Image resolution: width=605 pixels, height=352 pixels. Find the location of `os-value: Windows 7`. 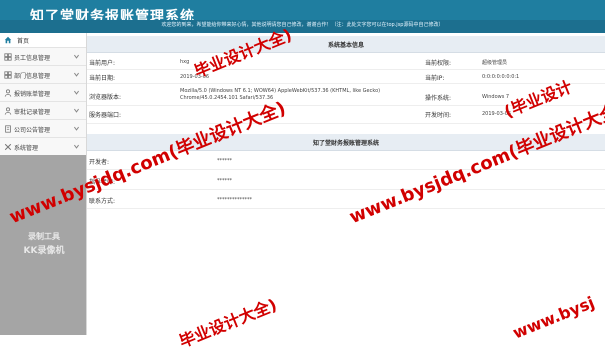

os-value: Windows 7 is located at coordinates (496, 97).